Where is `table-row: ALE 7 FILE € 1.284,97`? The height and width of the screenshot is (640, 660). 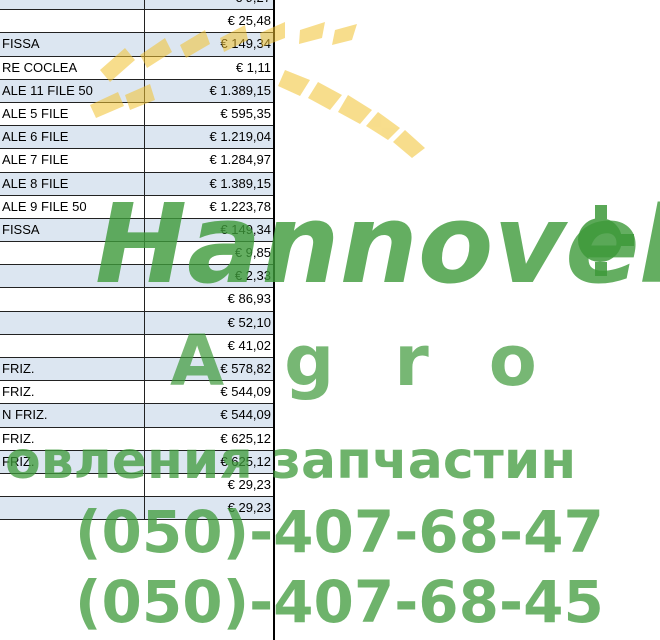 table-row: ALE 7 FILE € 1.284,97 is located at coordinates (137, 161).